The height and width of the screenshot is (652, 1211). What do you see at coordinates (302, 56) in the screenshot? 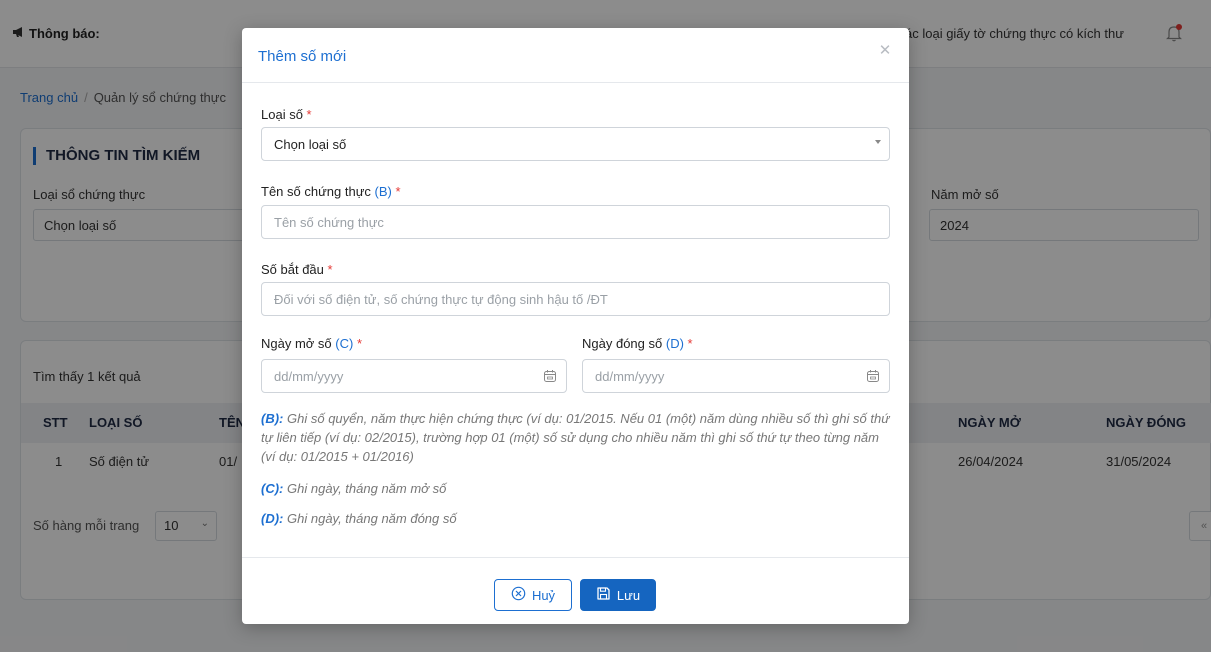
I see `modal-title: Thêm số mới` at bounding box center [302, 56].